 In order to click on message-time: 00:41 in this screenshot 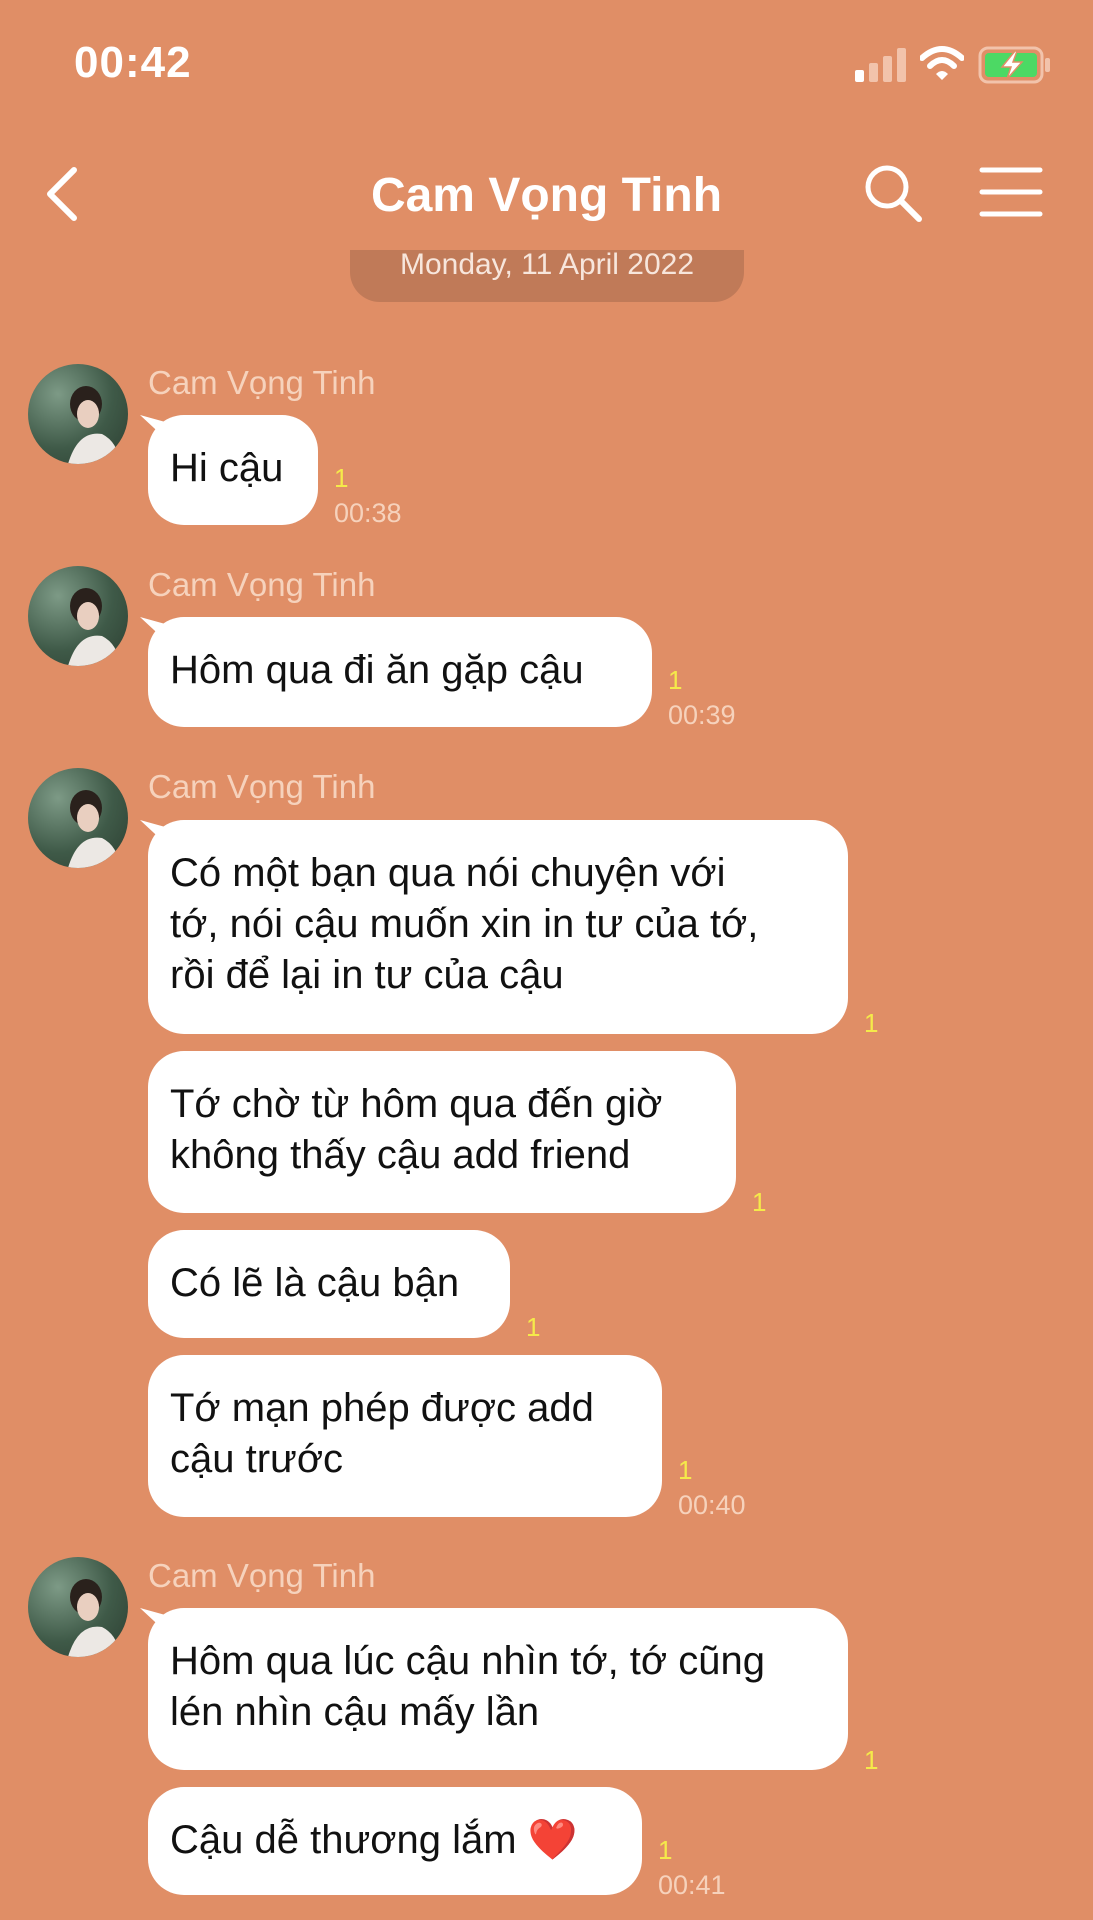, I will do `click(692, 1885)`.